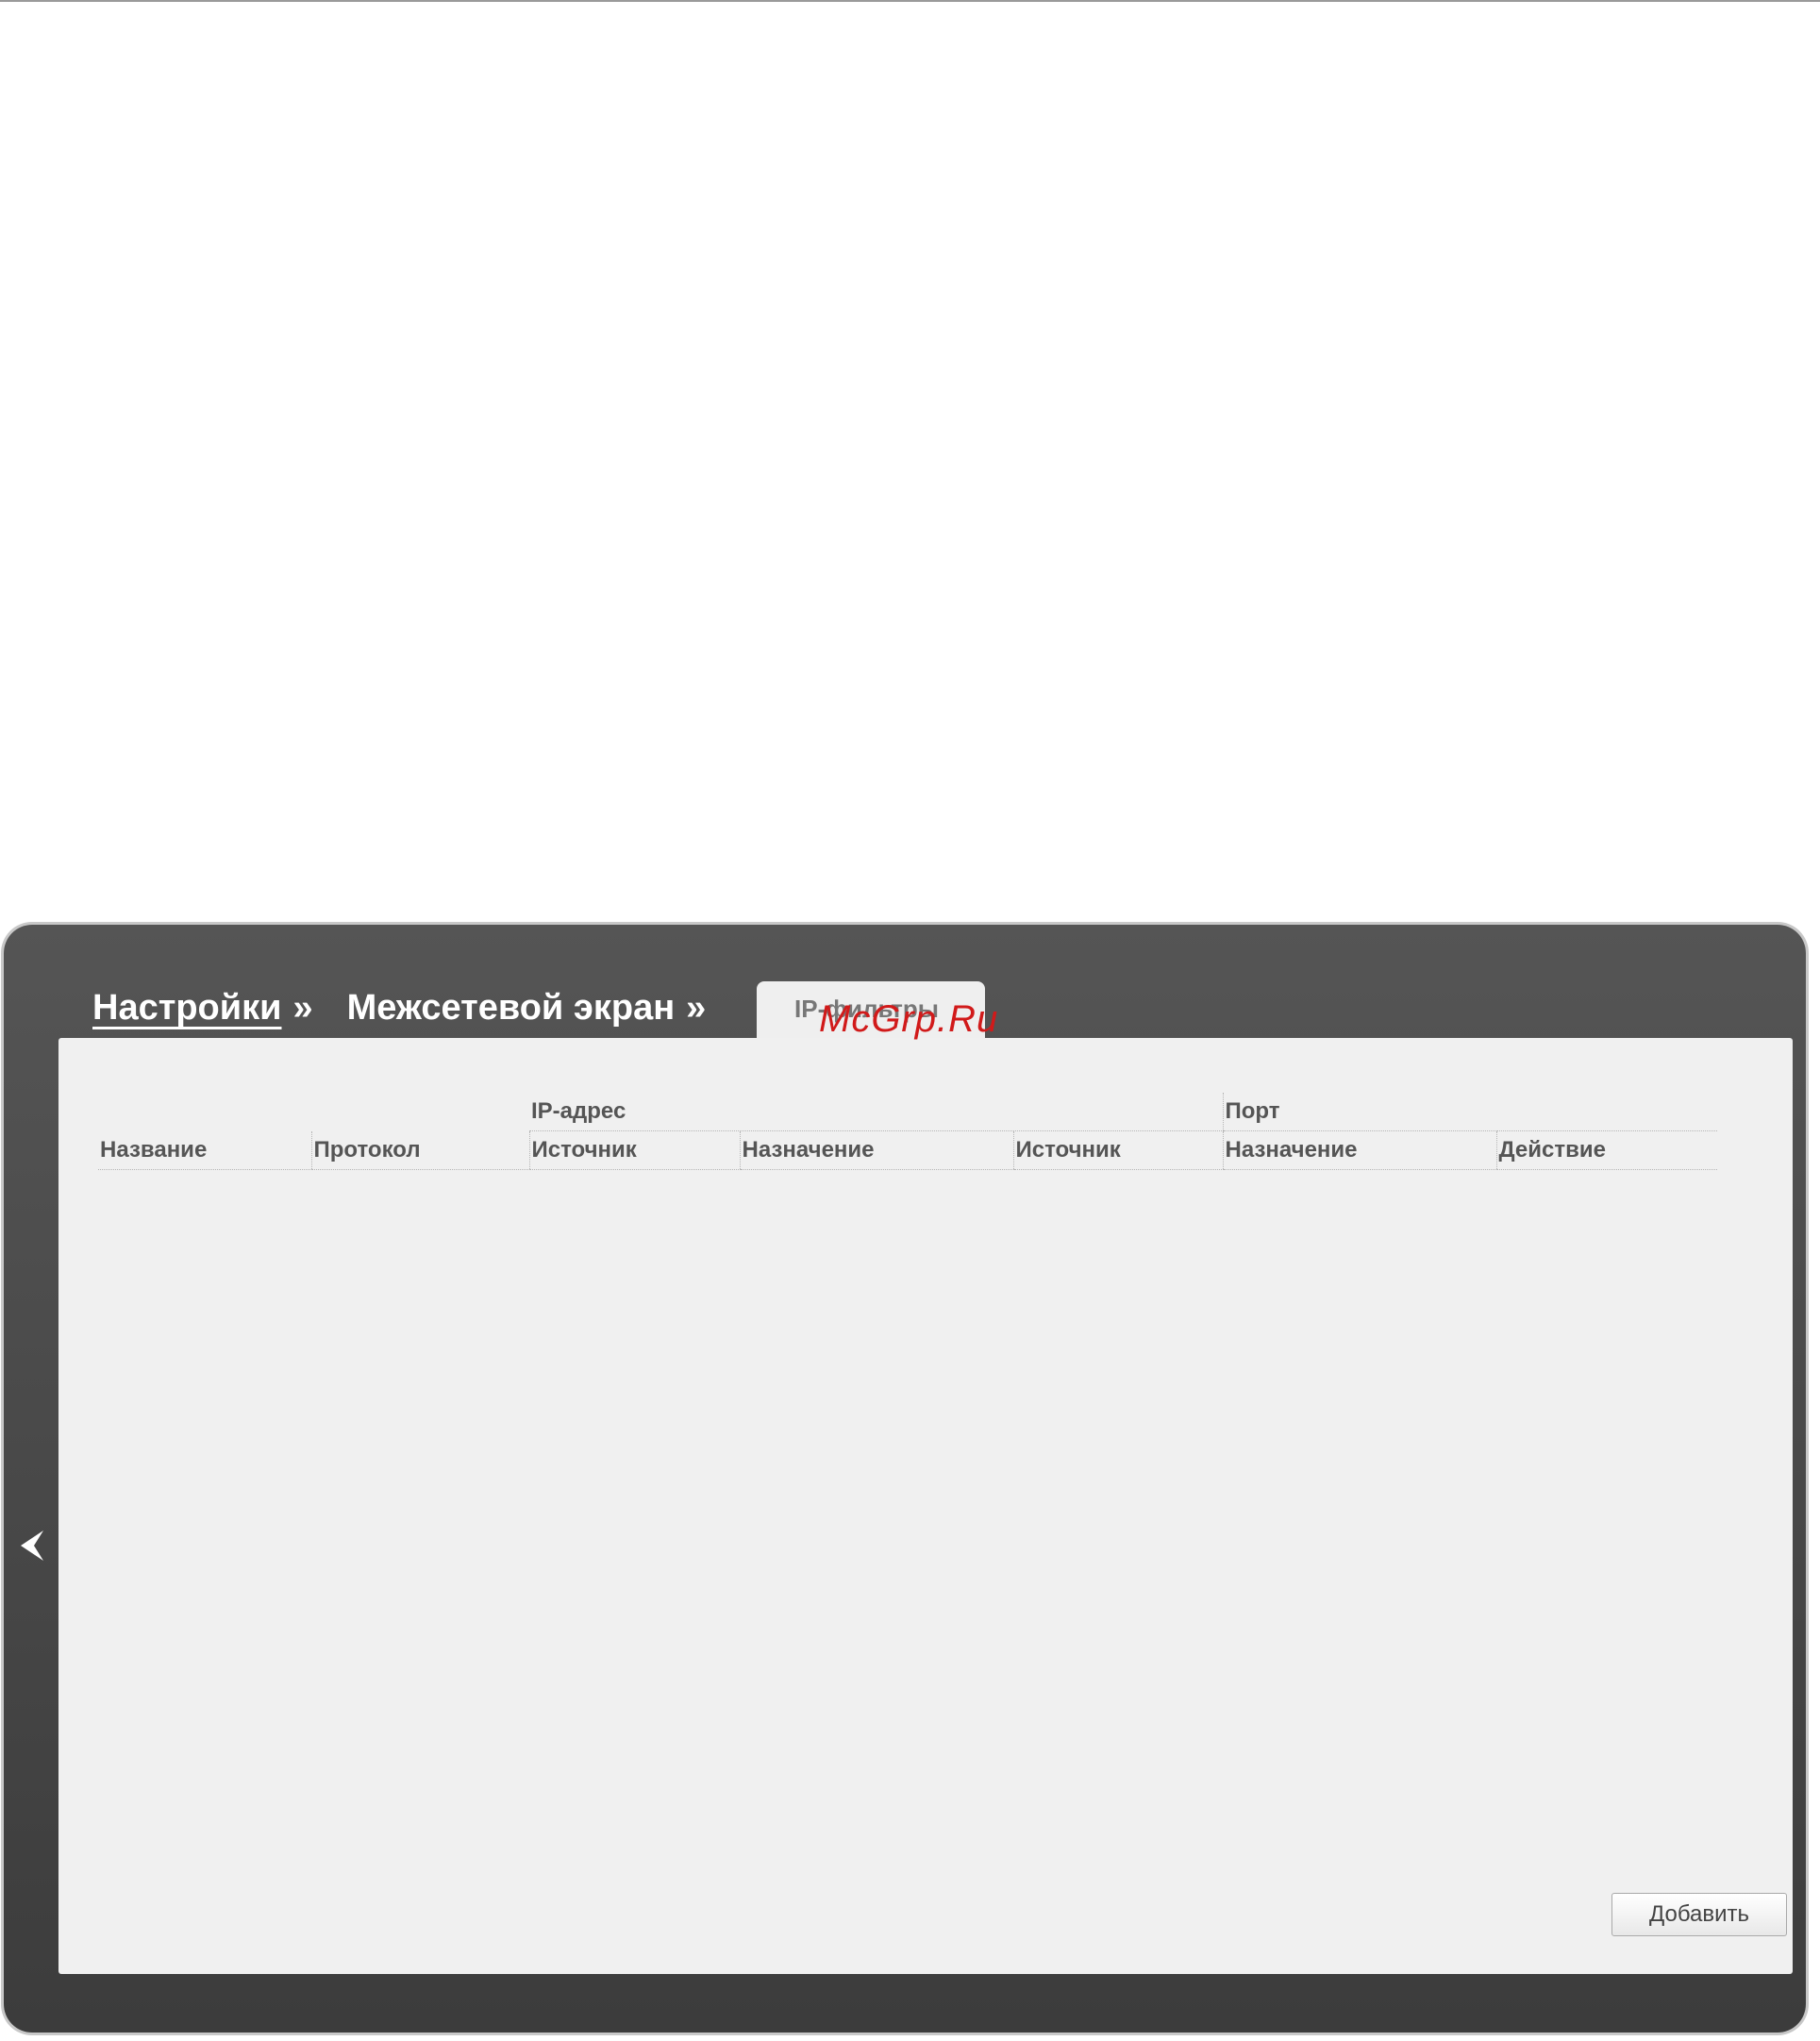  I want to click on breadcrumb-item-firewall: Межсетевой экран, so click(511, 1007).